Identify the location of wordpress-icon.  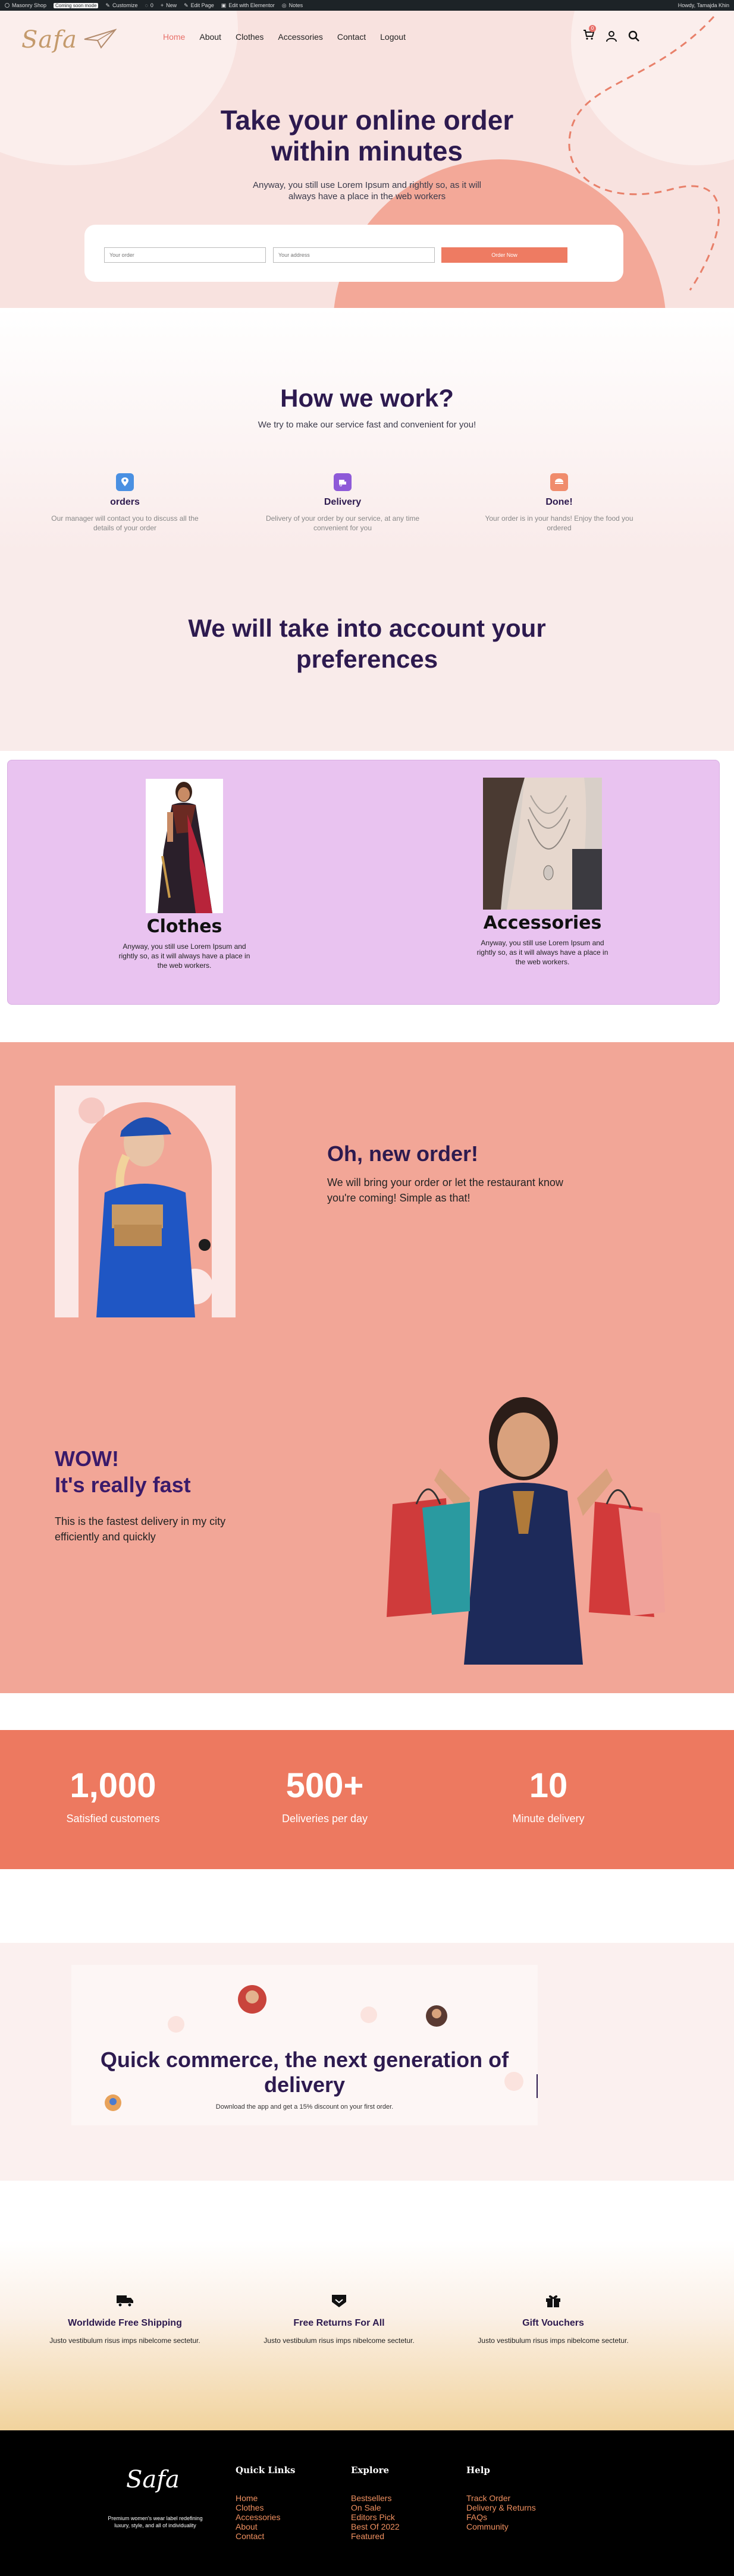
(7, 5).